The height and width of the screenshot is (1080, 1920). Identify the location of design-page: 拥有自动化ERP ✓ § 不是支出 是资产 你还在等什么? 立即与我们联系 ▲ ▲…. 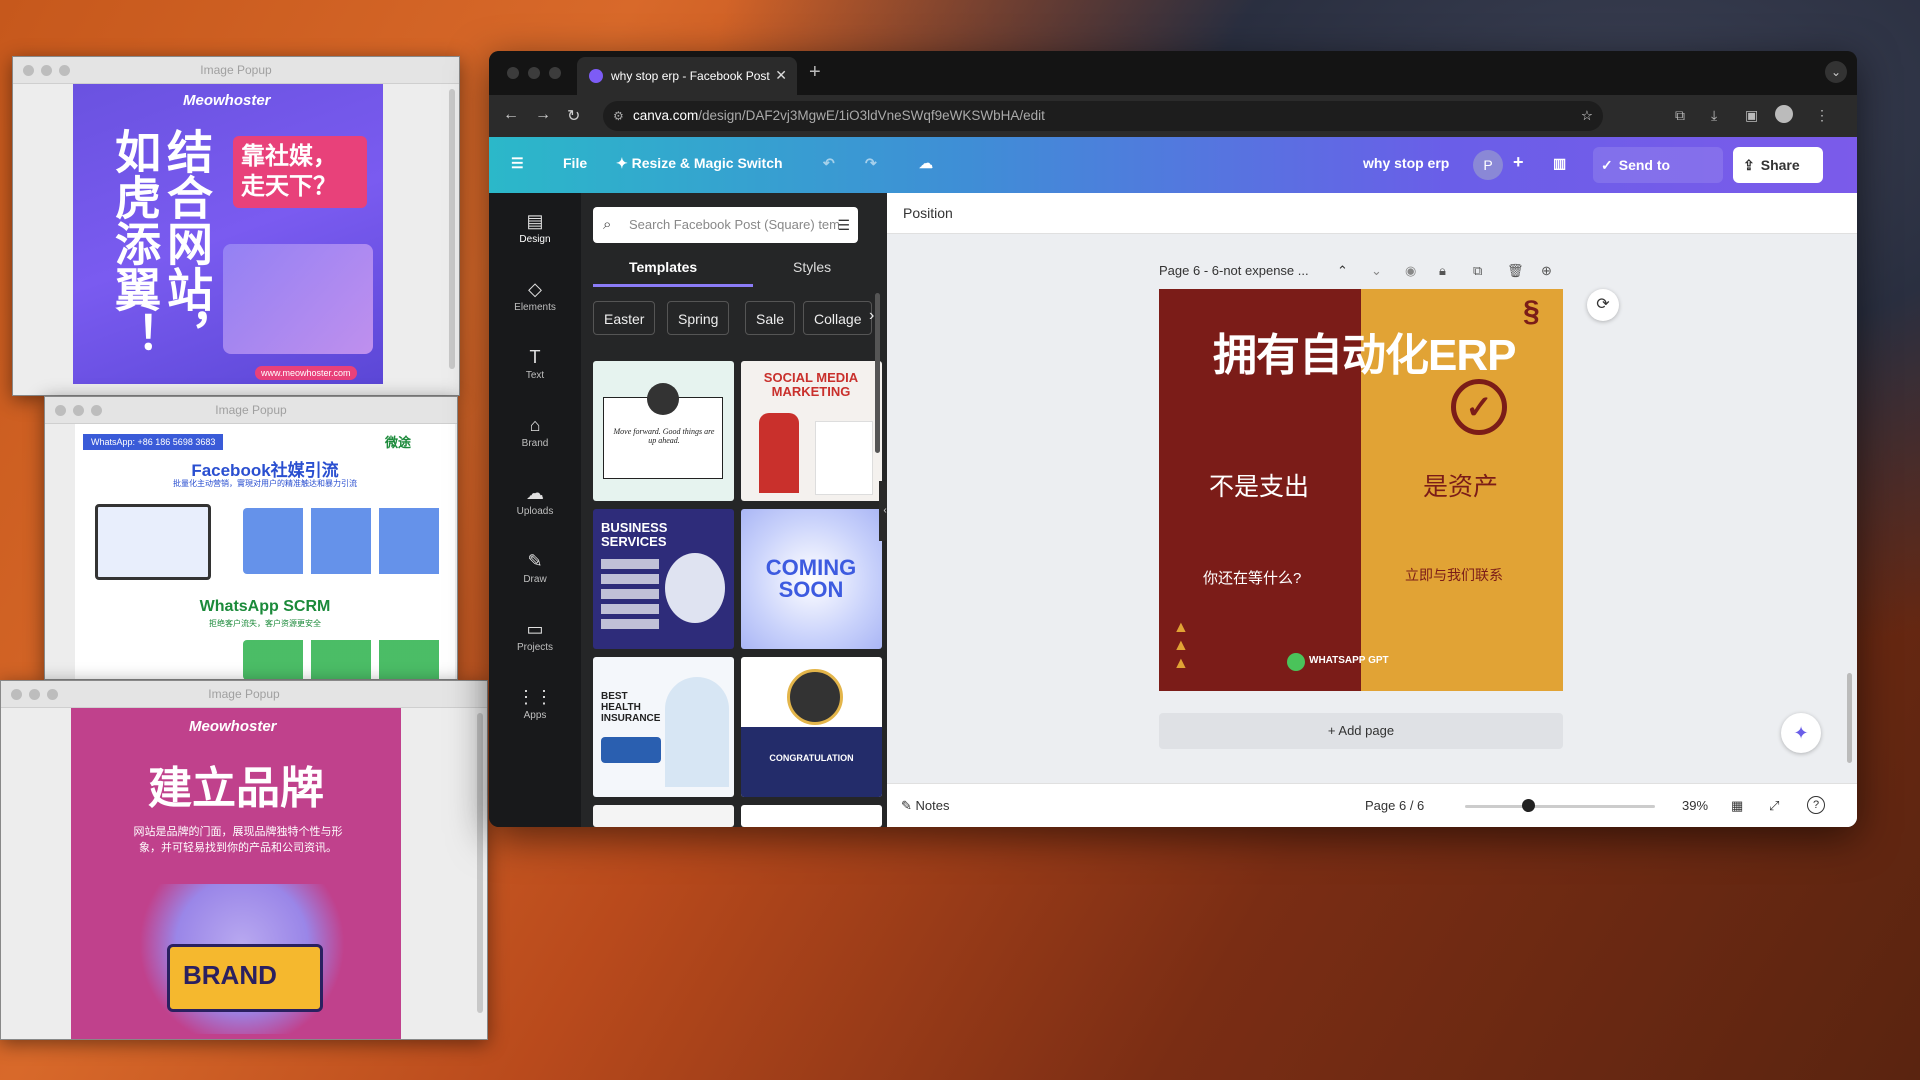
(1361, 490).